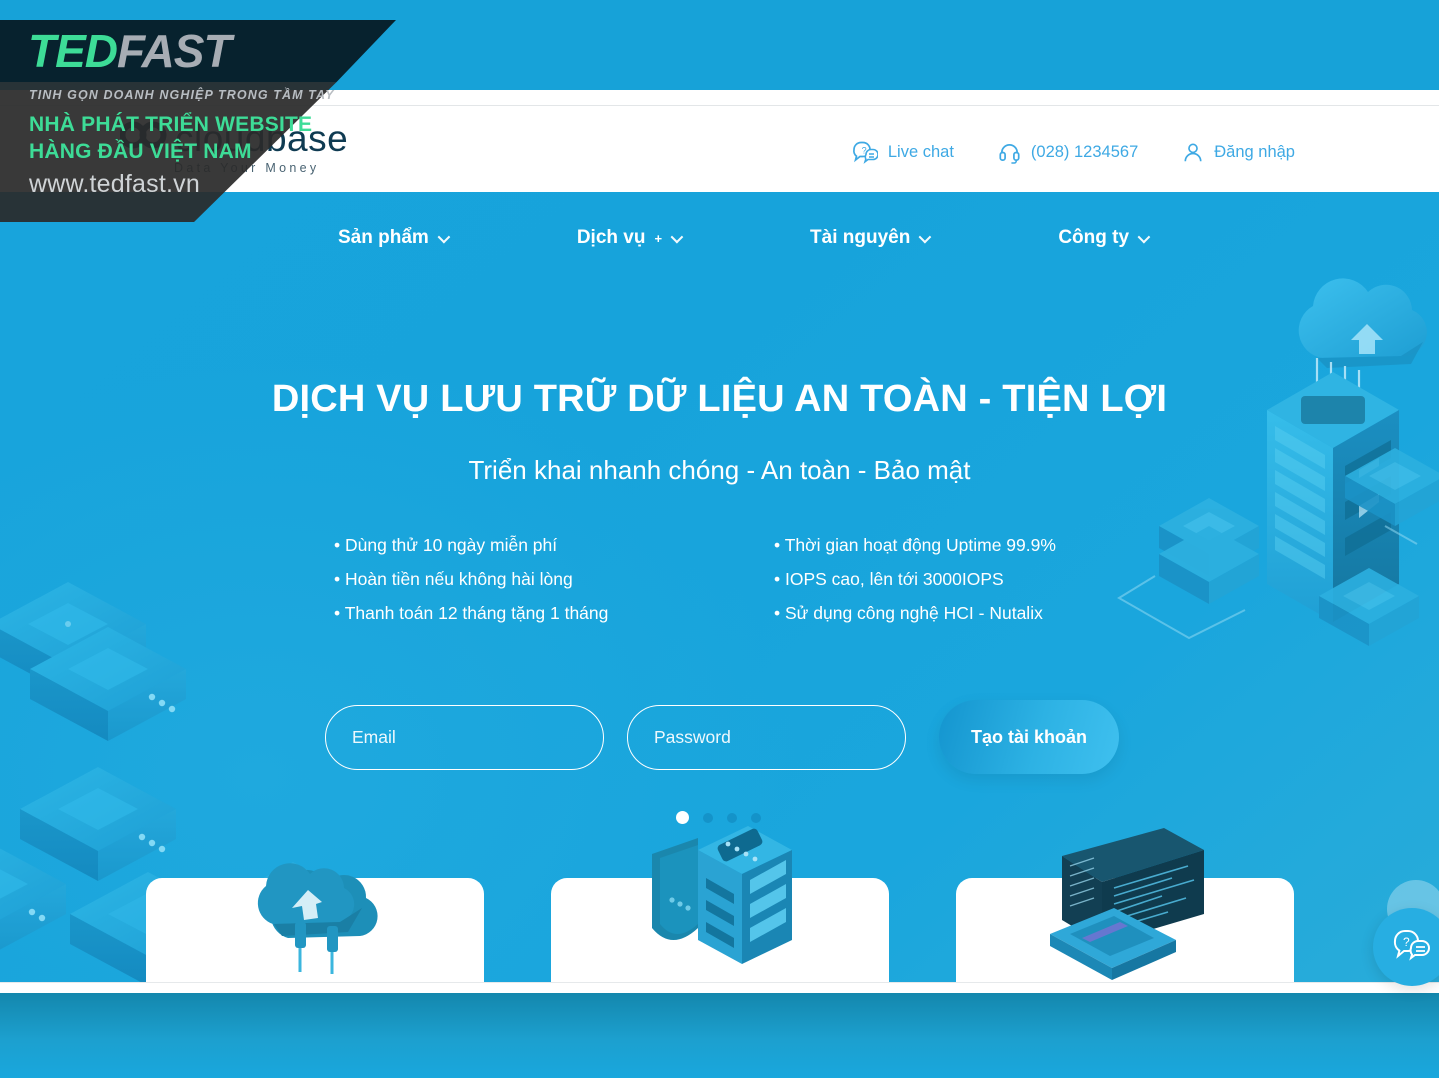  Describe the element at coordinates (658, 238) in the screenshot. I see `nav-services-superscript: +` at that location.